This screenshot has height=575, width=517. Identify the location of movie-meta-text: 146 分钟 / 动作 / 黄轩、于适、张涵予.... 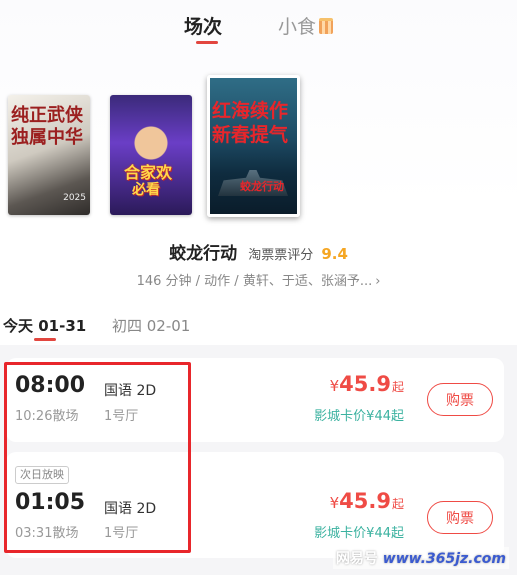
(254, 281).